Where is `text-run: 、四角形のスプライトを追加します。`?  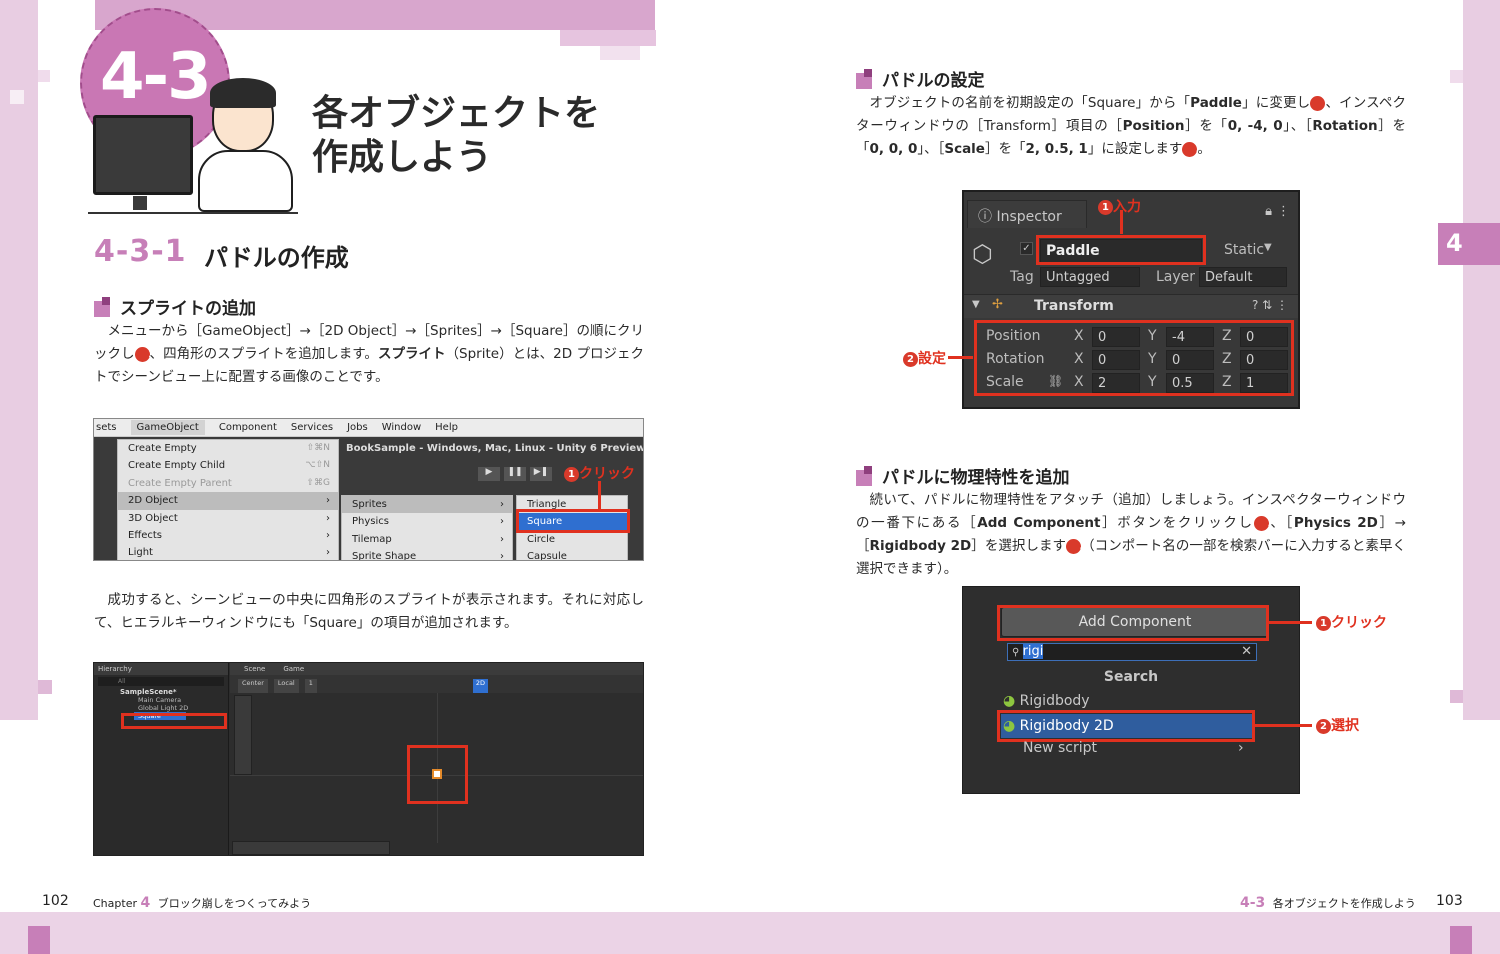
text-run: 、四角形のスプライトを追加します。 is located at coordinates (263, 354).